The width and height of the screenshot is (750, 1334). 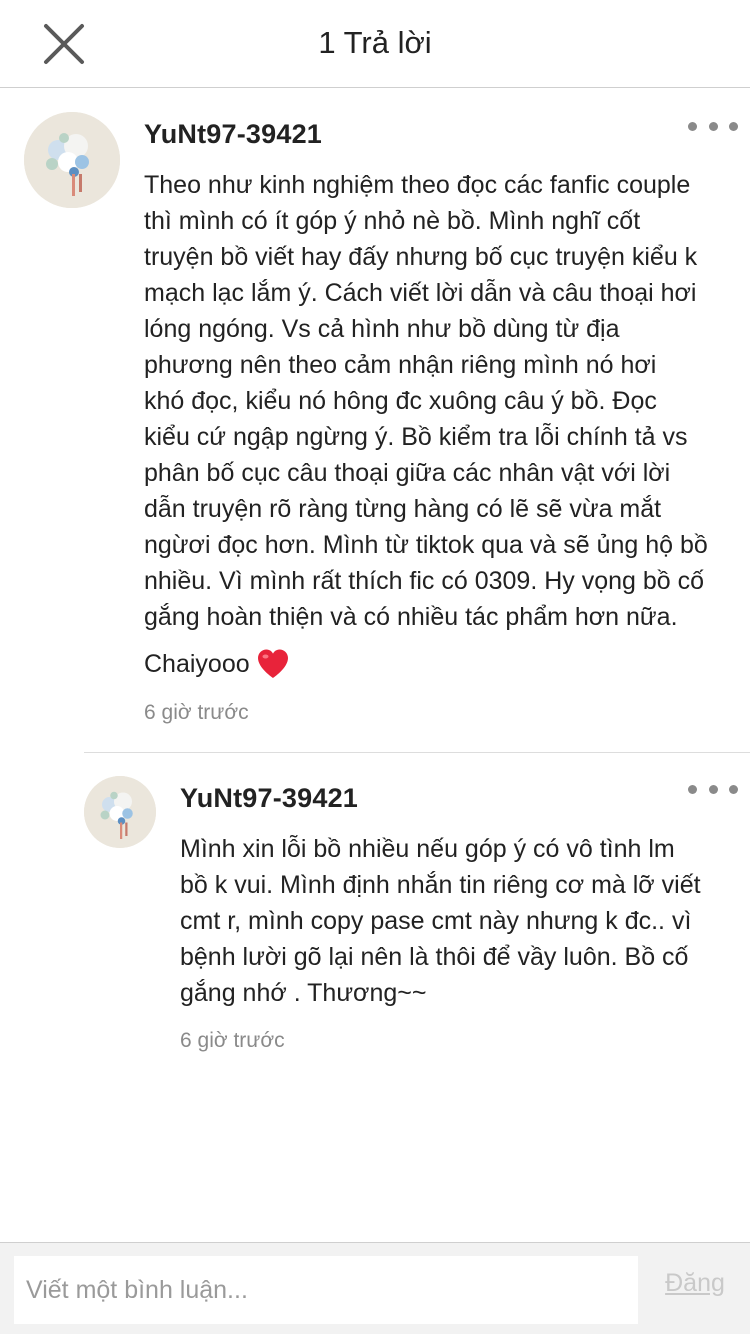 What do you see at coordinates (232, 1040) in the screenshot?
I see `reply-timestamp: 6 giờ trước` at bounding box center [232, 1040].